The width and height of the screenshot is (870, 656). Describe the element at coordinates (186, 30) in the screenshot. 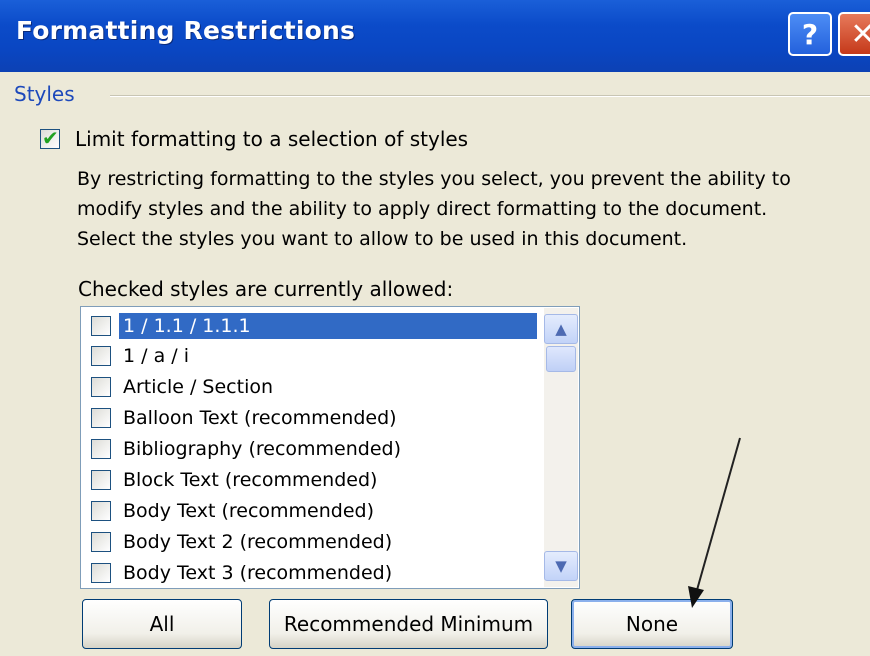

I see `dialog-title: Formatting Restrictions` at that location.